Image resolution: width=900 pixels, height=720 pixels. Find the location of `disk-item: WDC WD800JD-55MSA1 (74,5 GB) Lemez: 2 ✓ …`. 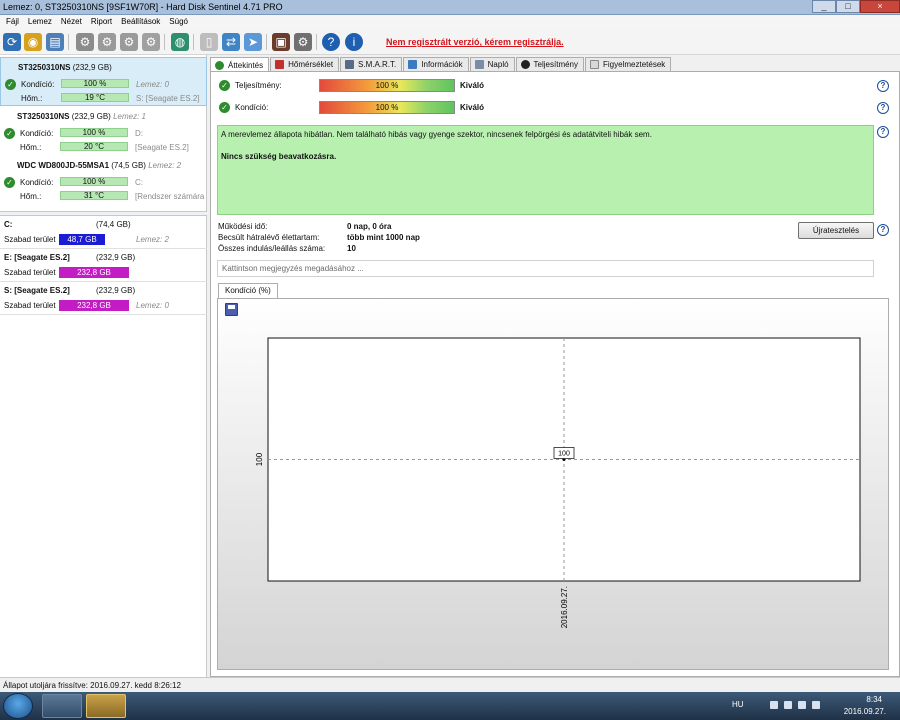

disk-item: WDC WD800JD-55MSA1 (74,5 GB) Lemez: 2 ✓ … is located at coordinates (103, 180).